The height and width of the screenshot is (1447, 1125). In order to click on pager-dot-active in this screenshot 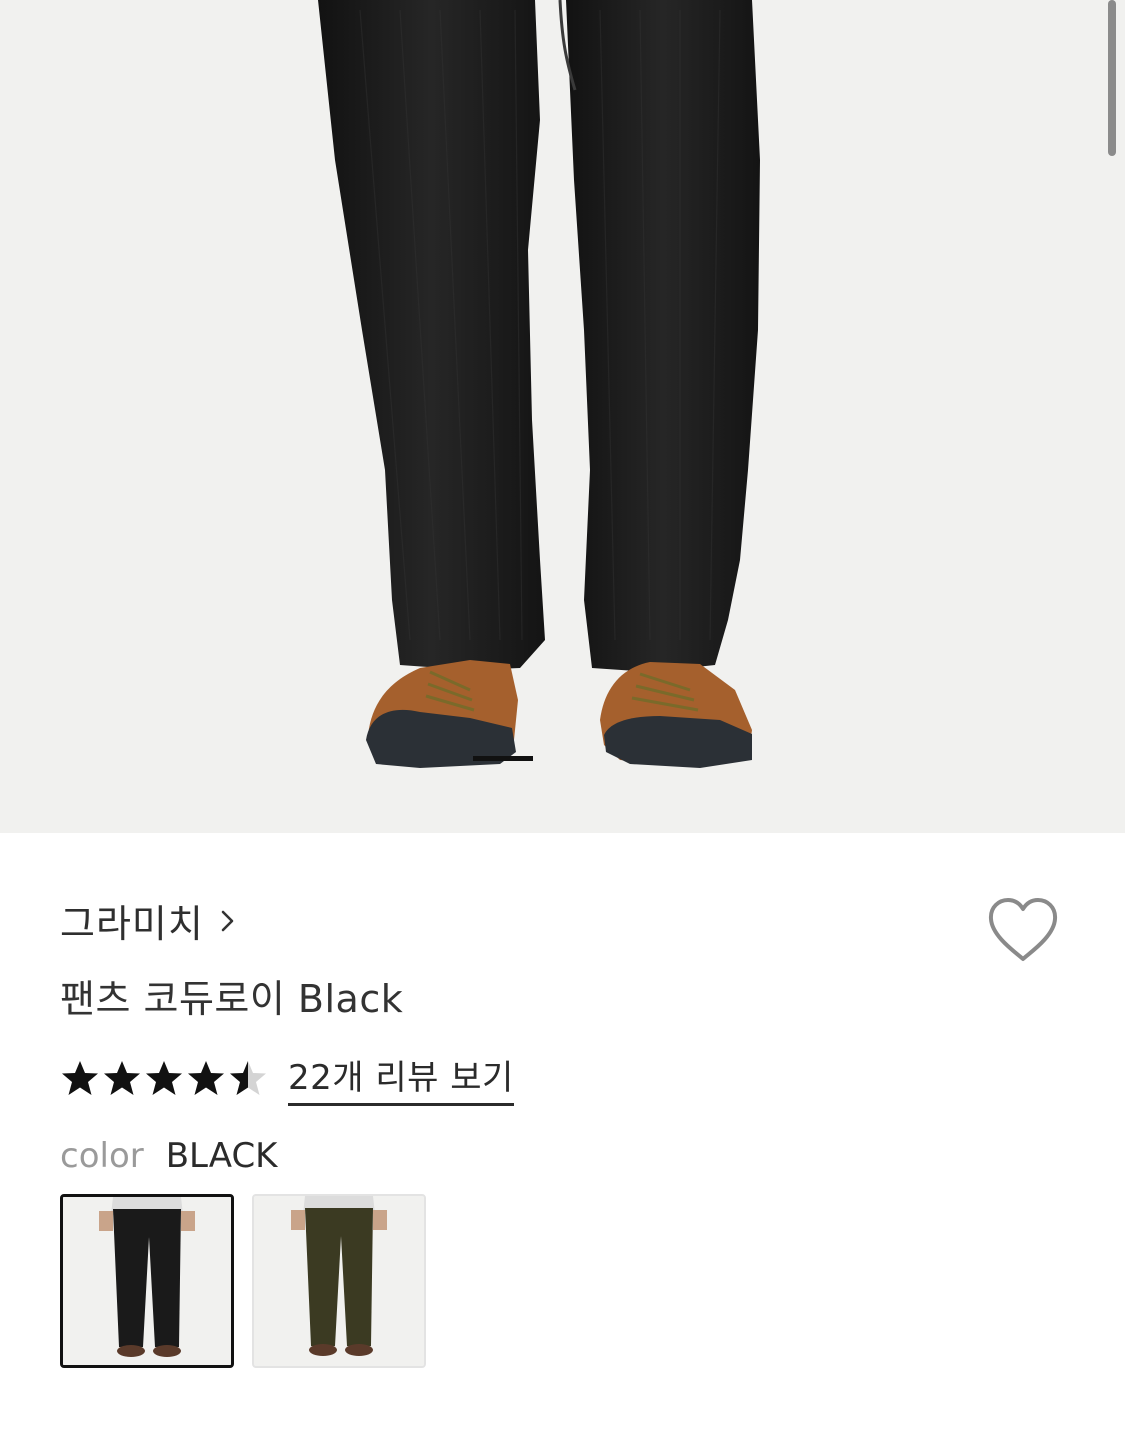, I will do `click(503, 758)`.